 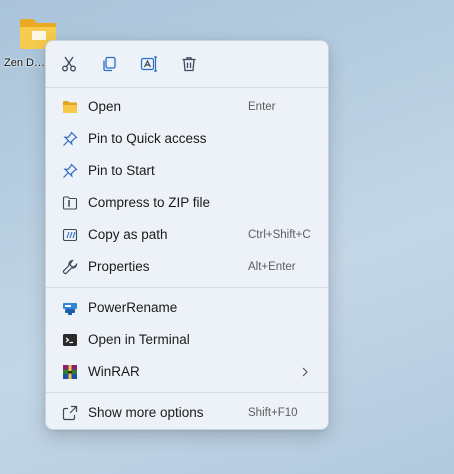 I want to click on menu-item-properties: Properties Alt+Enter, so click(x=187, y=267).